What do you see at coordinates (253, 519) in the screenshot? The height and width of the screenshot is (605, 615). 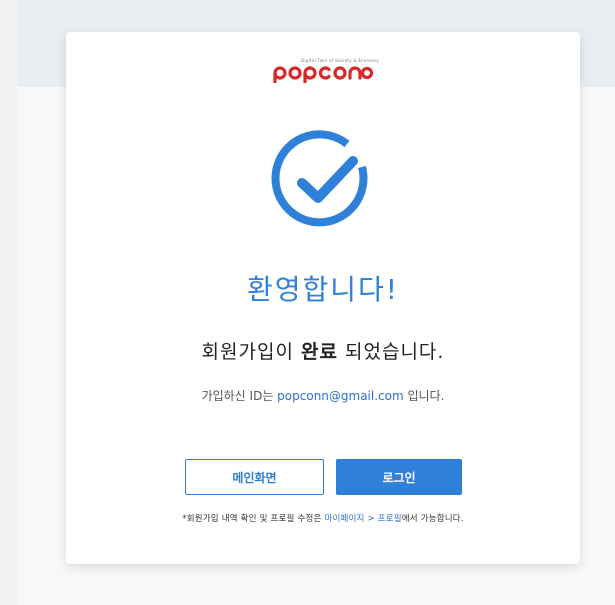 I see `footnote-prefix: *회원가입 내역 확인 및 프로필 수정은` at bounding box center [253, 519].